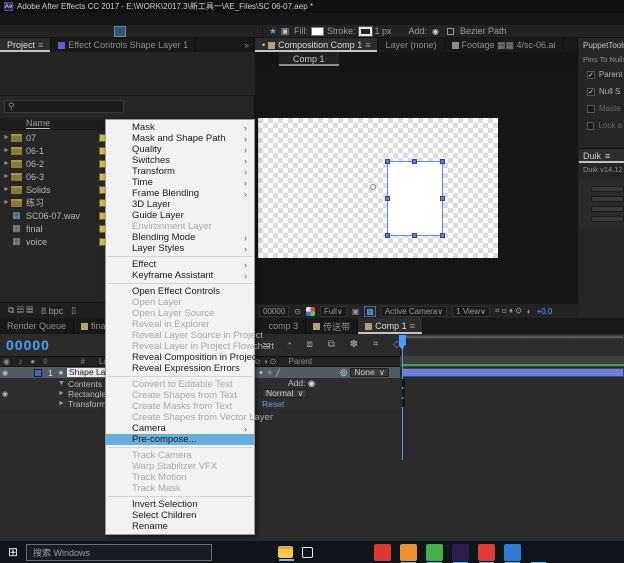 This screenshot has width=624, height=563. Describe the element at coordinates (66, 31) in the screenshot. I see `rotation-tool` at that location.